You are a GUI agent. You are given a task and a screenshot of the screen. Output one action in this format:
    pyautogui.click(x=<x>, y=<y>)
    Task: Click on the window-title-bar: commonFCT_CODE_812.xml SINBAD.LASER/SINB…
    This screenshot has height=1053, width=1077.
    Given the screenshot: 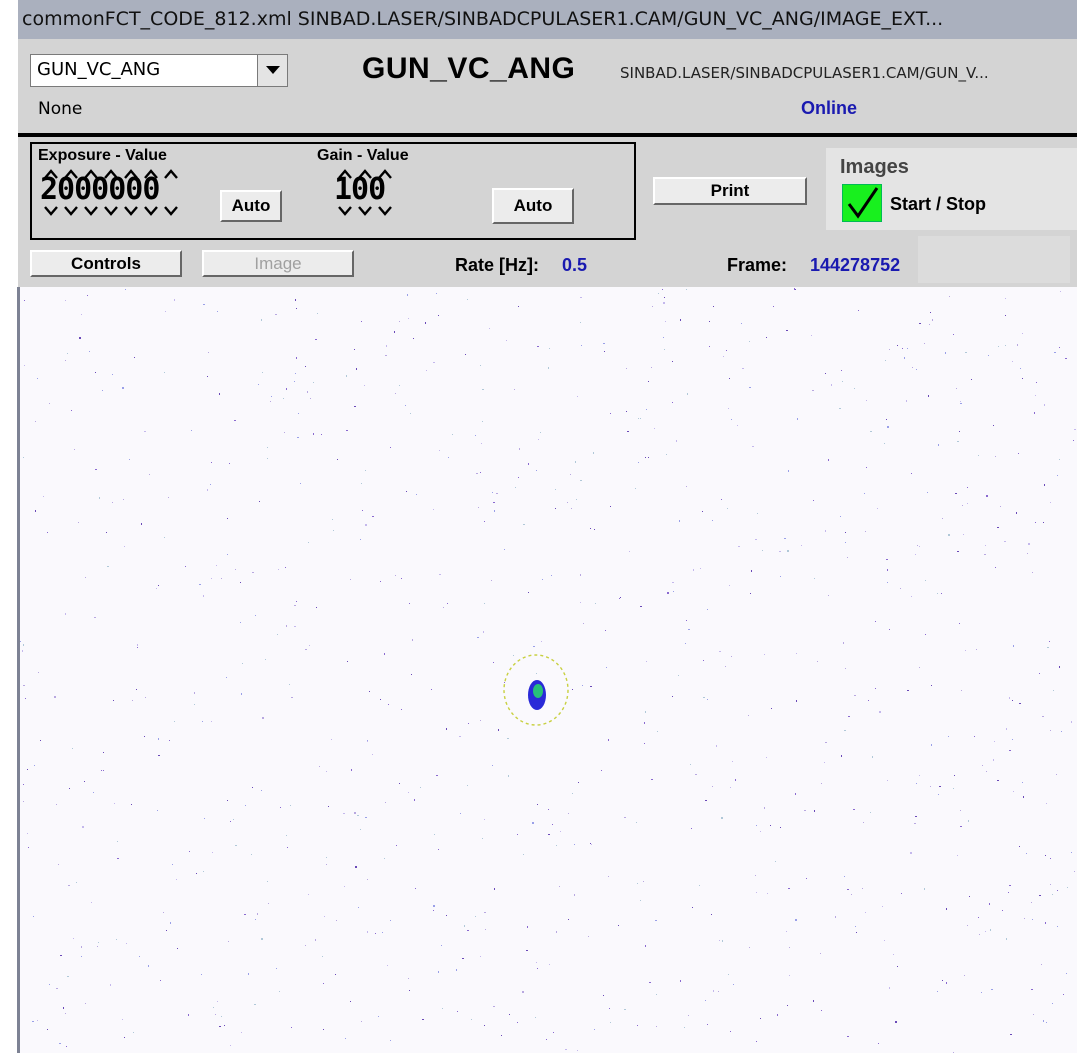 What is the action you would take?
    pyautogui.click(x=547, y=19)
    